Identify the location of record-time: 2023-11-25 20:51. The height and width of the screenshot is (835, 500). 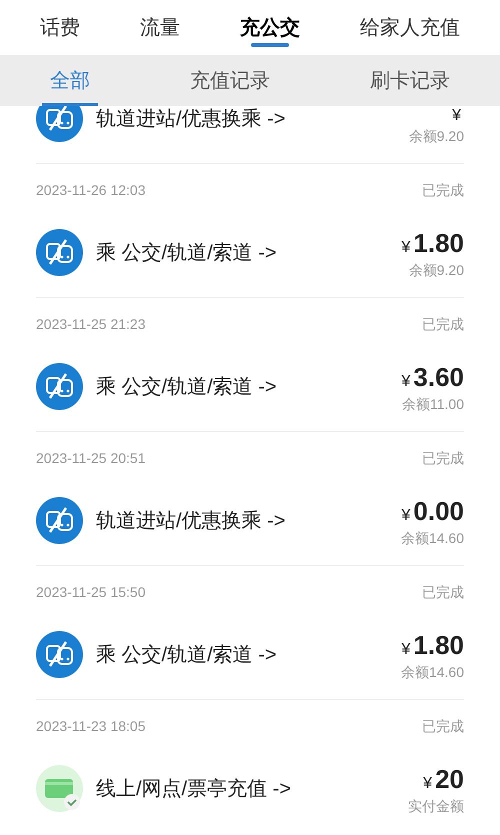
(91, 458).